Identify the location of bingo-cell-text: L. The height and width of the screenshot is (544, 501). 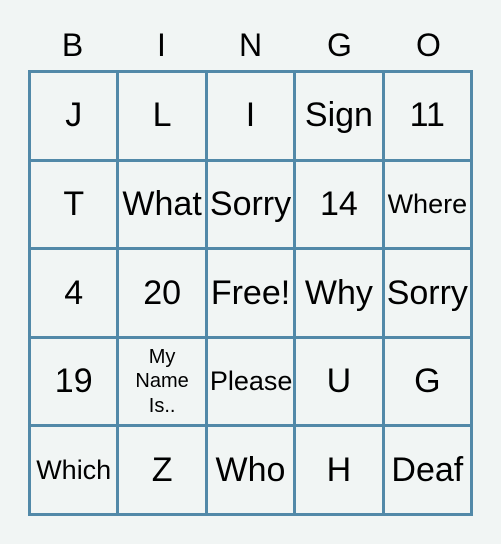
(162, 115).